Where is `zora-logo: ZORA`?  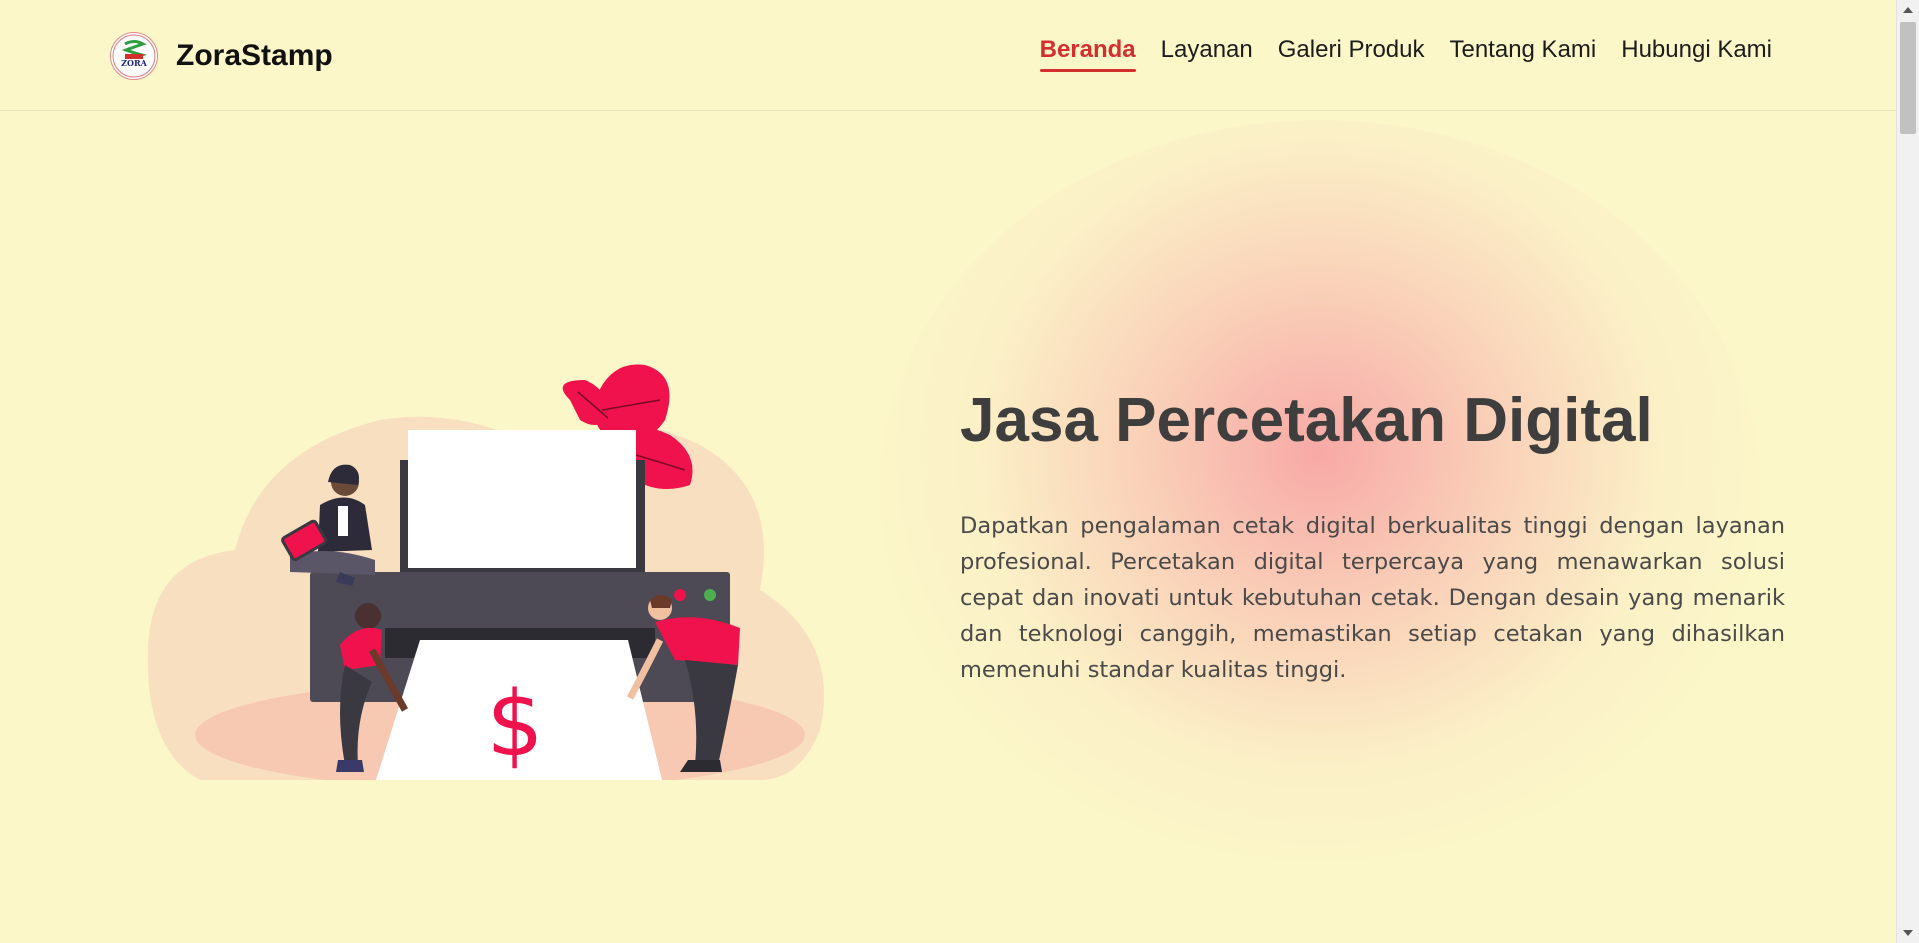 zora-logo: ZORA is located at coordinates (134, 56).